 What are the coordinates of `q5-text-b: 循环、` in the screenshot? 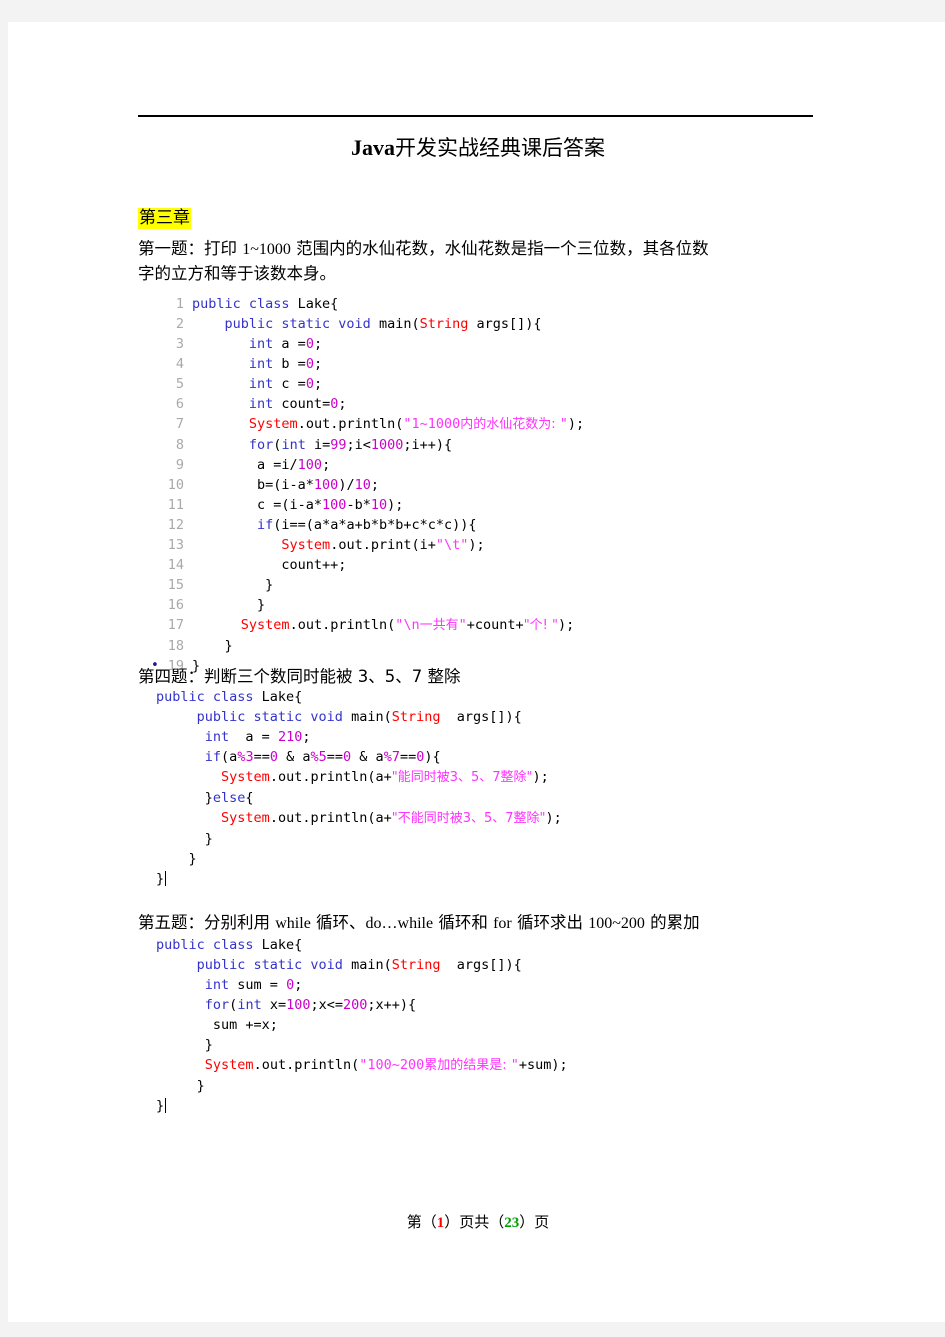 It's located at (338, 922).